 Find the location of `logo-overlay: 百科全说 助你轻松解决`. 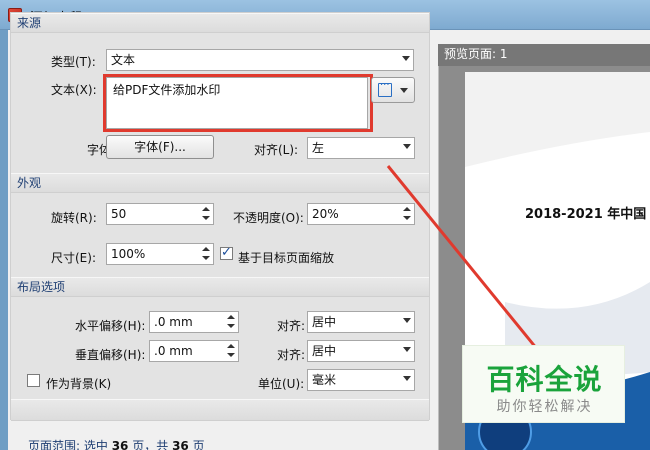

logo-overlay: 百科全说 助你轻松解决 is located at coordinates (543, 384).